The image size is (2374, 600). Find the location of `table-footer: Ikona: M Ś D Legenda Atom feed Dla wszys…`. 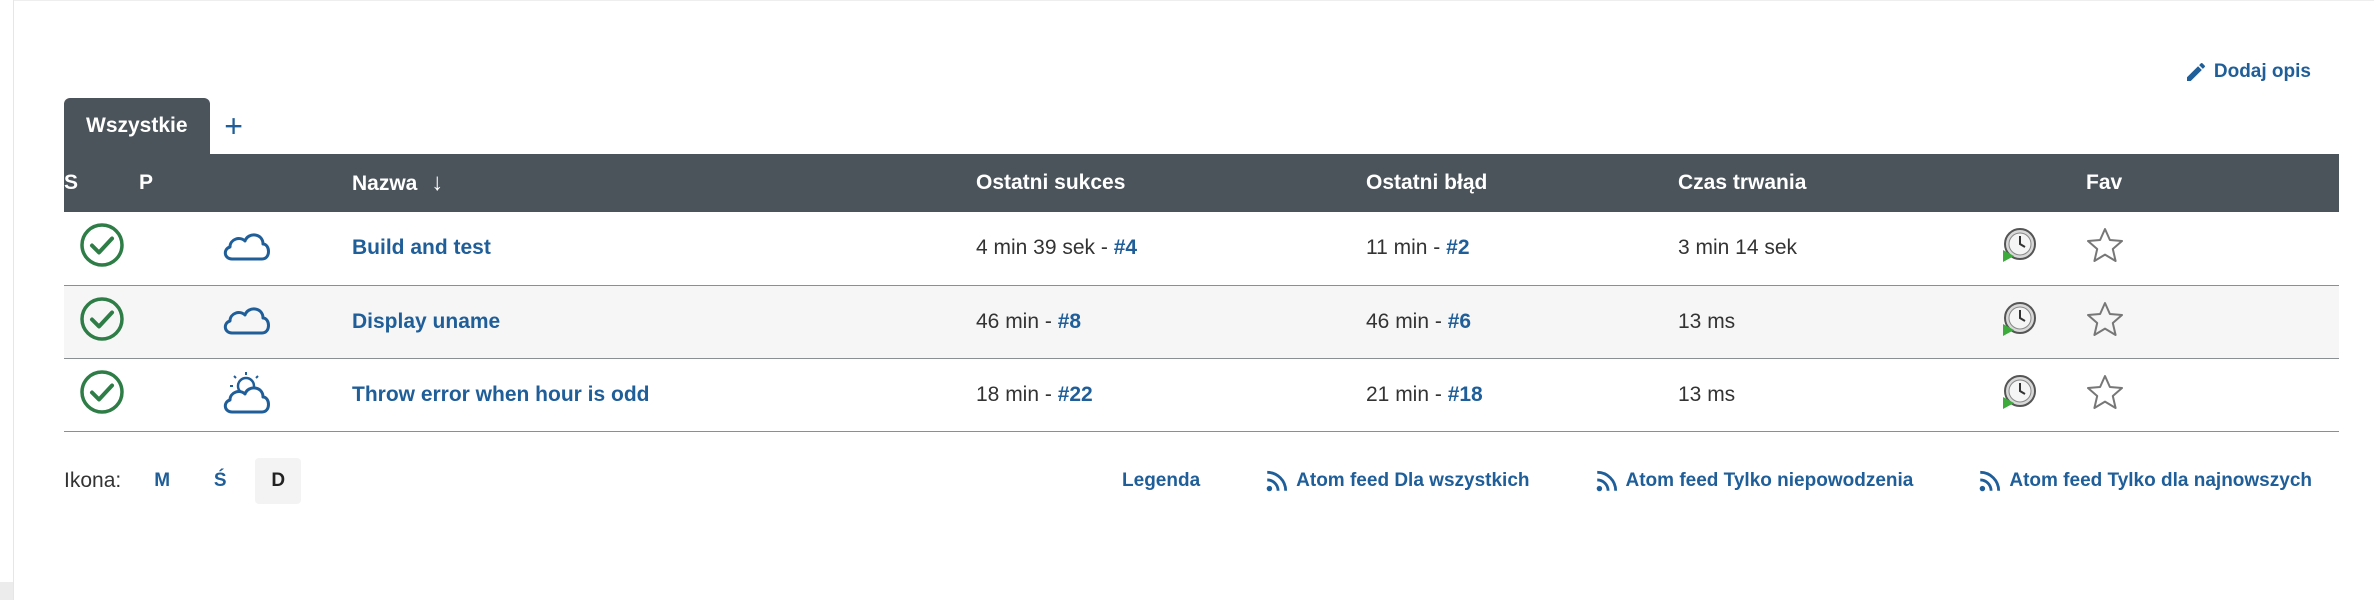

table-footer: Ikona: M Ś D Legenda Atom feed Dla wszys… is located at coordinates (1201, 481).